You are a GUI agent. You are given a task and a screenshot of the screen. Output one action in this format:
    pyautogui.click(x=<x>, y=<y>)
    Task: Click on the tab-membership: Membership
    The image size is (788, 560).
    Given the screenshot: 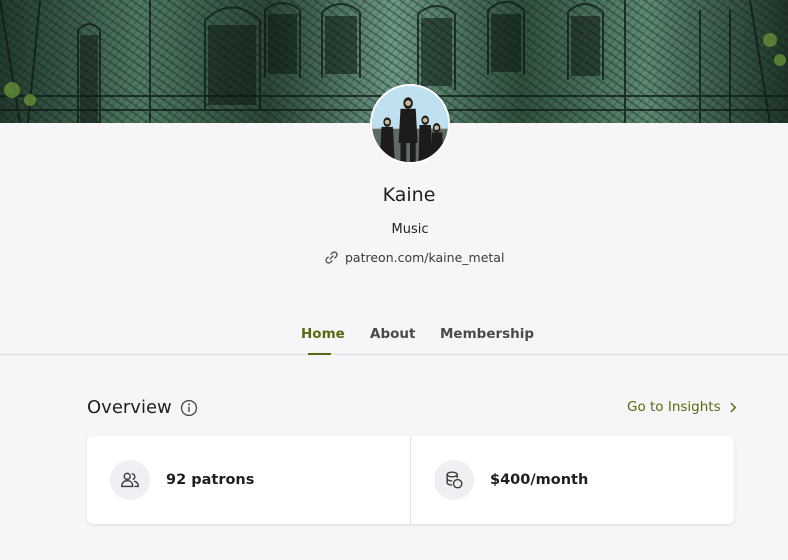 What is the action you would take?
    pyautogui.click(x=487, y=334)
    